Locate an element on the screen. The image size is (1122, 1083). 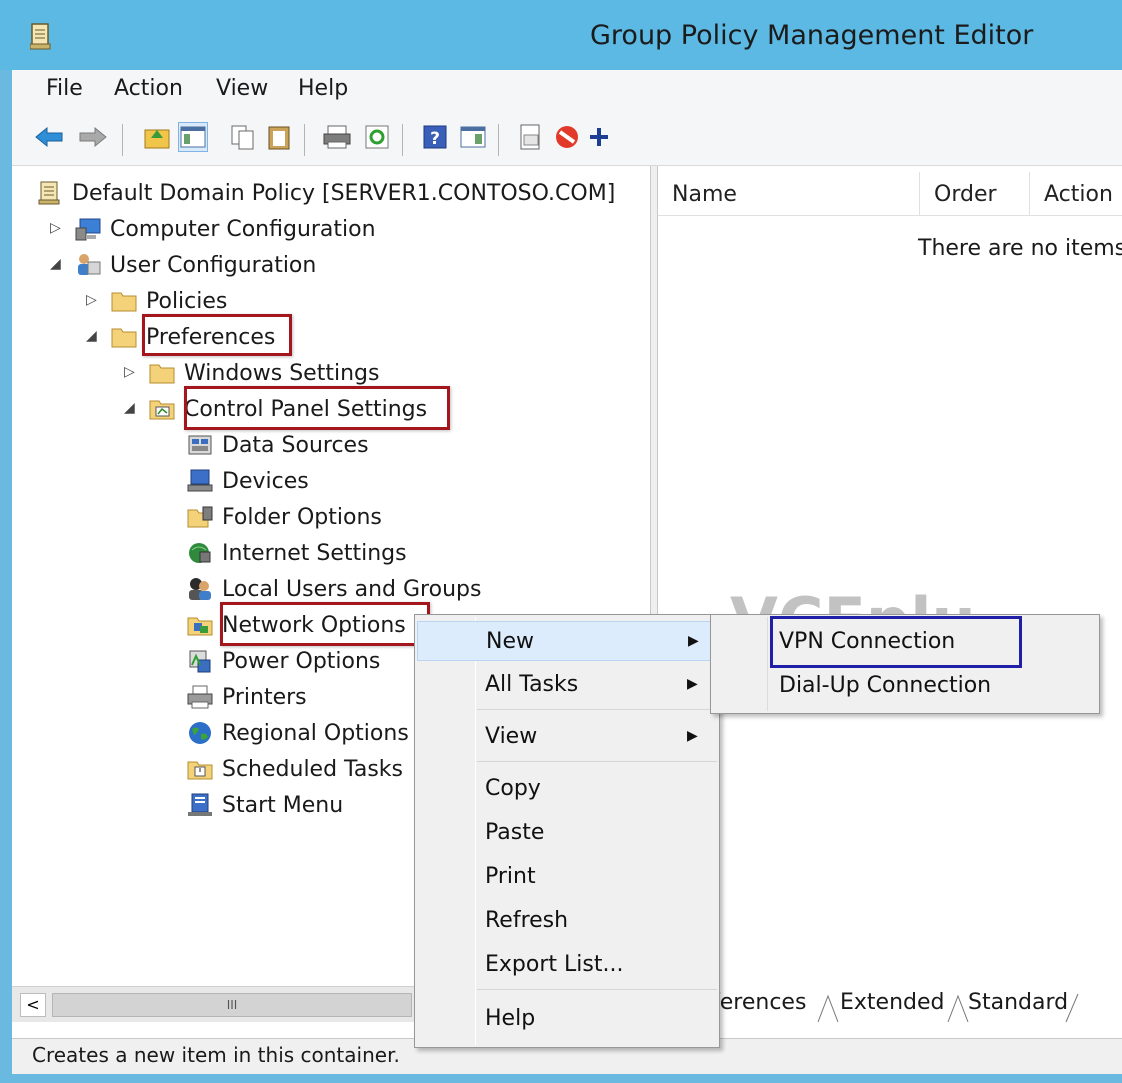
power-options-icon is located at coordinates (200, 661).